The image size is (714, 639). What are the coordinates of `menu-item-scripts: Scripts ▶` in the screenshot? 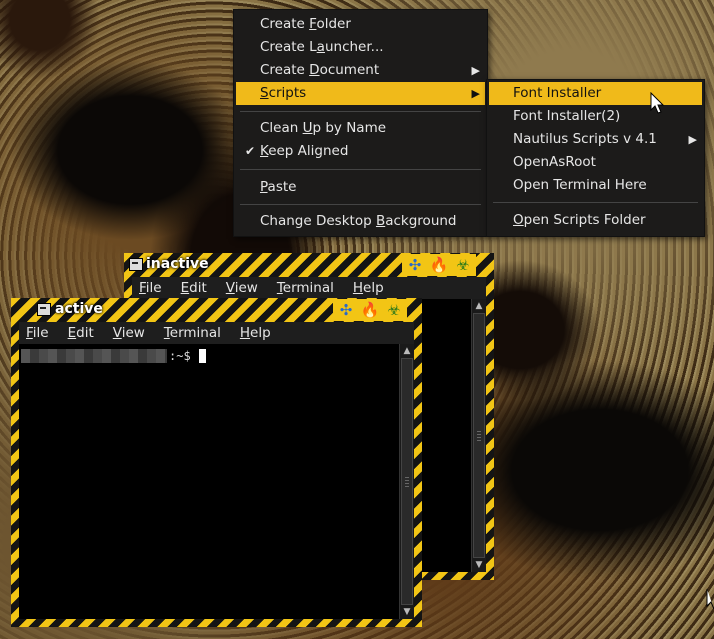 It's located at (360, 93).